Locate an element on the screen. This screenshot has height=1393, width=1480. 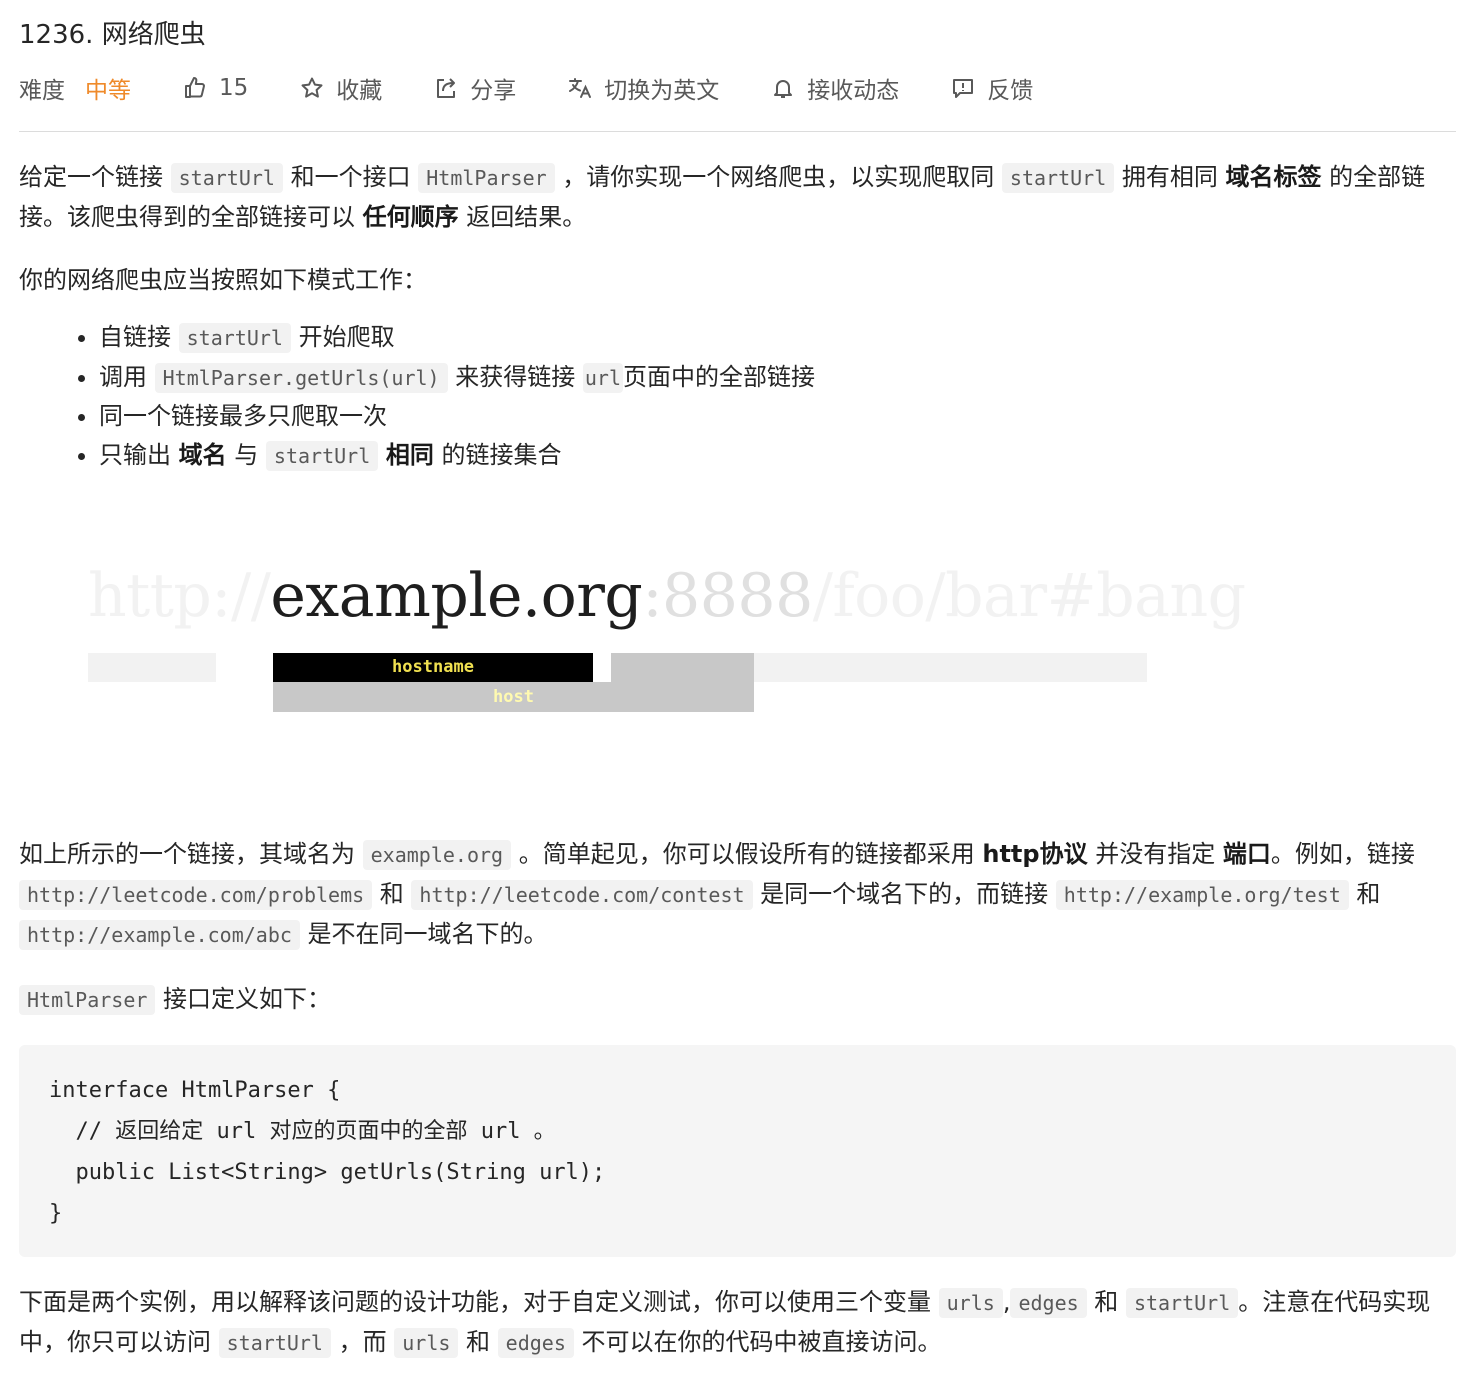
text: 页面中的全部链接 is located at coordinates (719, 376).